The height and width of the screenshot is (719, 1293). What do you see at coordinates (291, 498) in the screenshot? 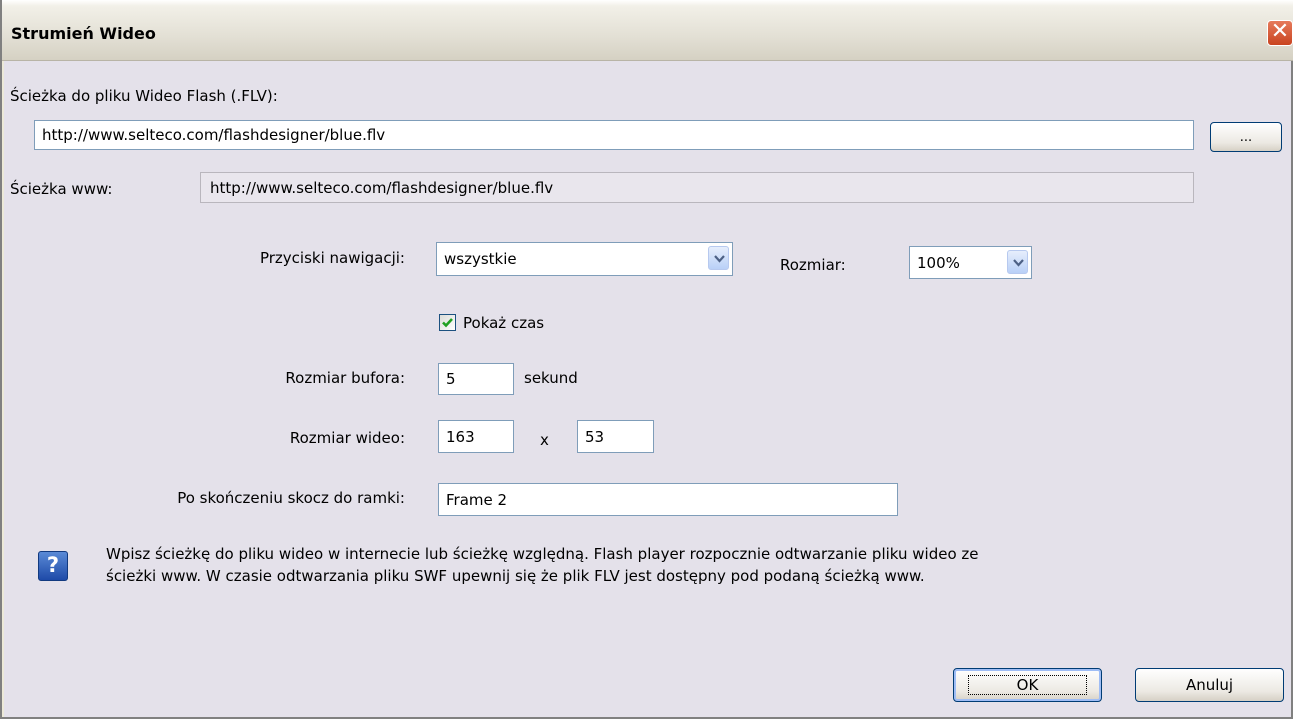
I see `end-frame-label: Po skończeniu skocz do ramki:` at bounding box center [291, 498].